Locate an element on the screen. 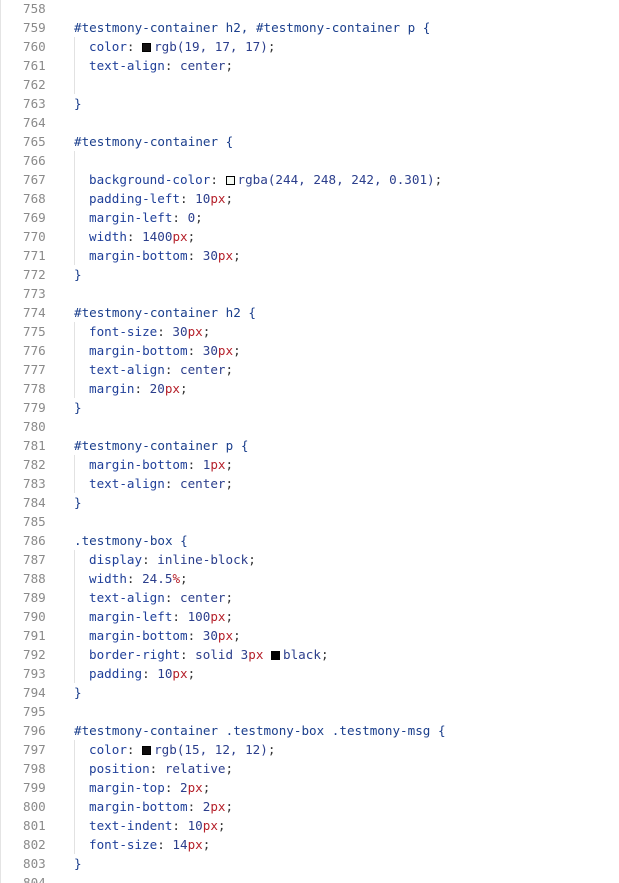 The image size is (619, 883). css-property: margin-left is located at coordinates (131, 217).